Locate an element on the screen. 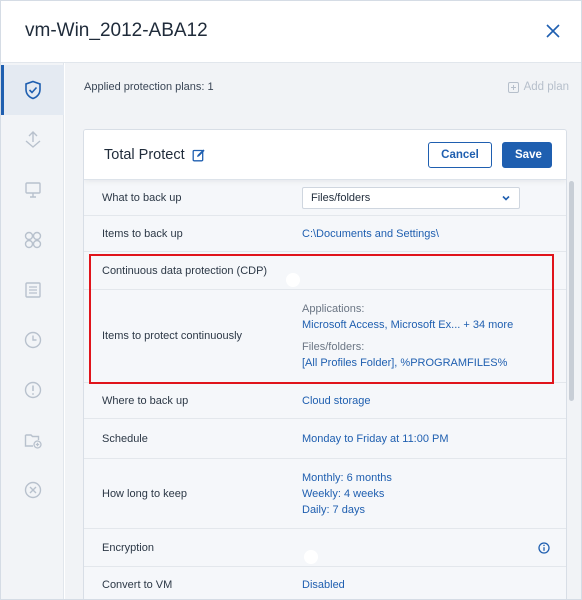 The width and height of the screenshot is (582, 600). close-icon is located at coordinates (553, 31).